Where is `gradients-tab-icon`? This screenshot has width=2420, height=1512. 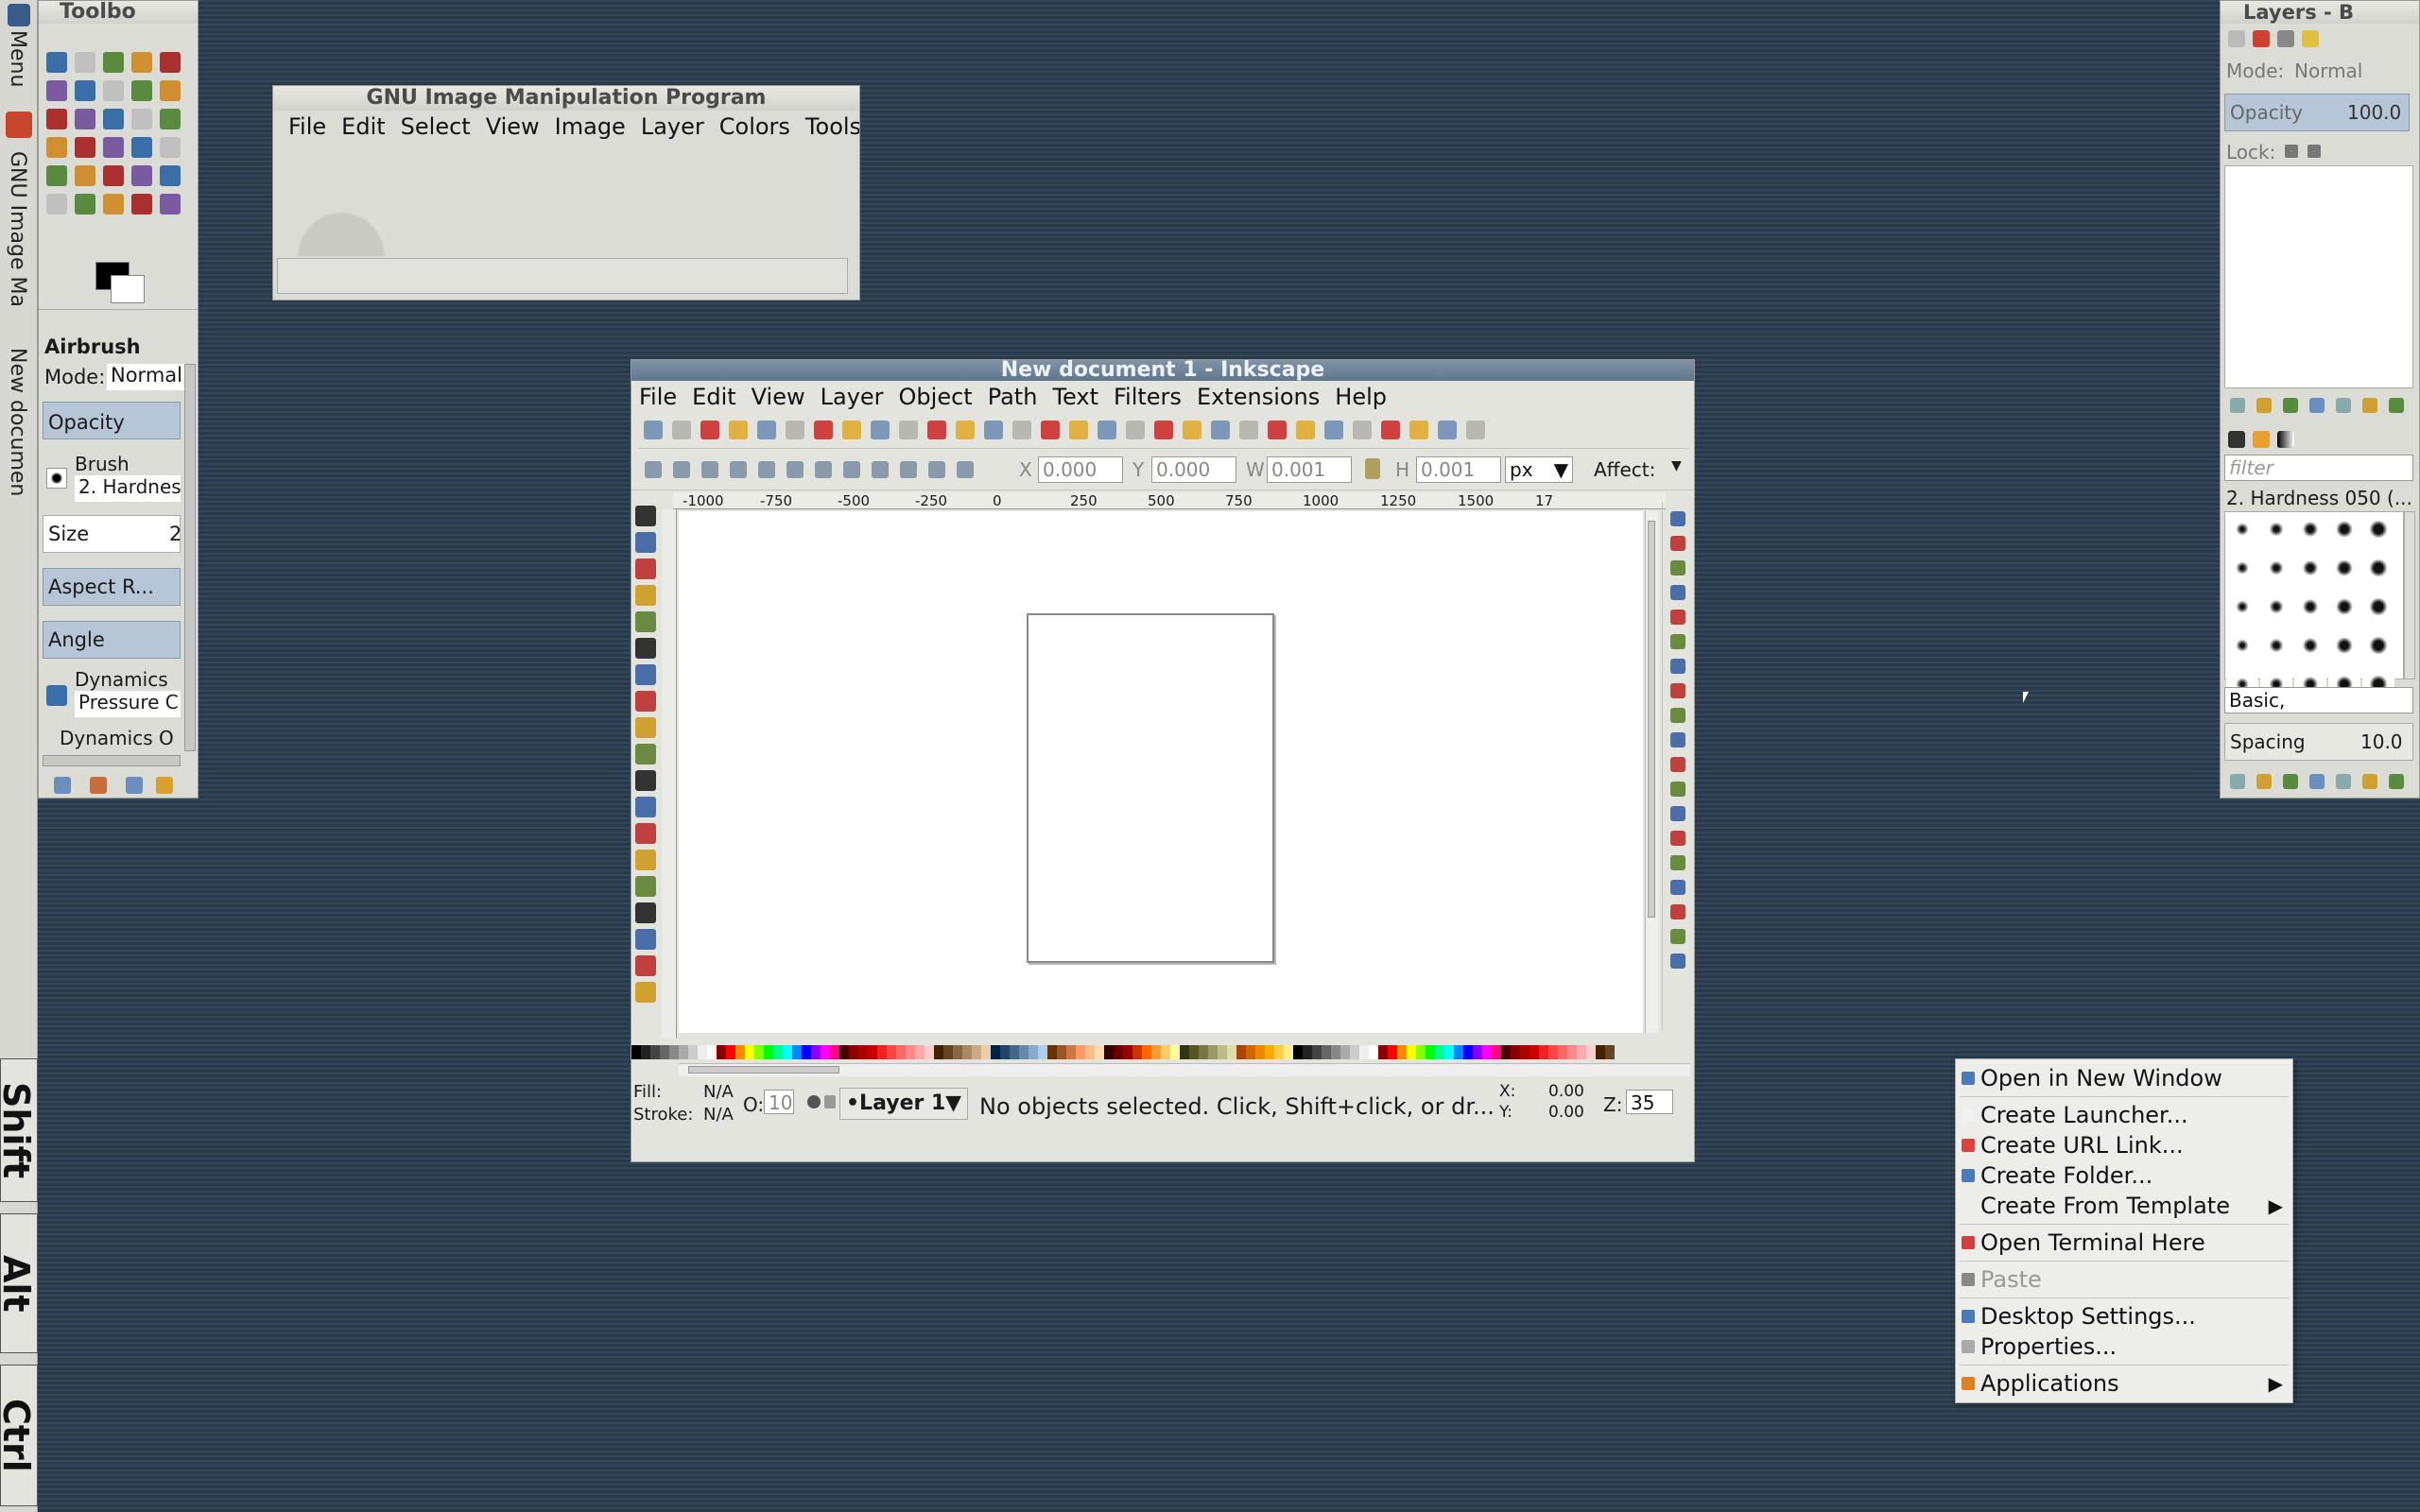 gradients-tab-icon is located at coordinates (2285, 439).